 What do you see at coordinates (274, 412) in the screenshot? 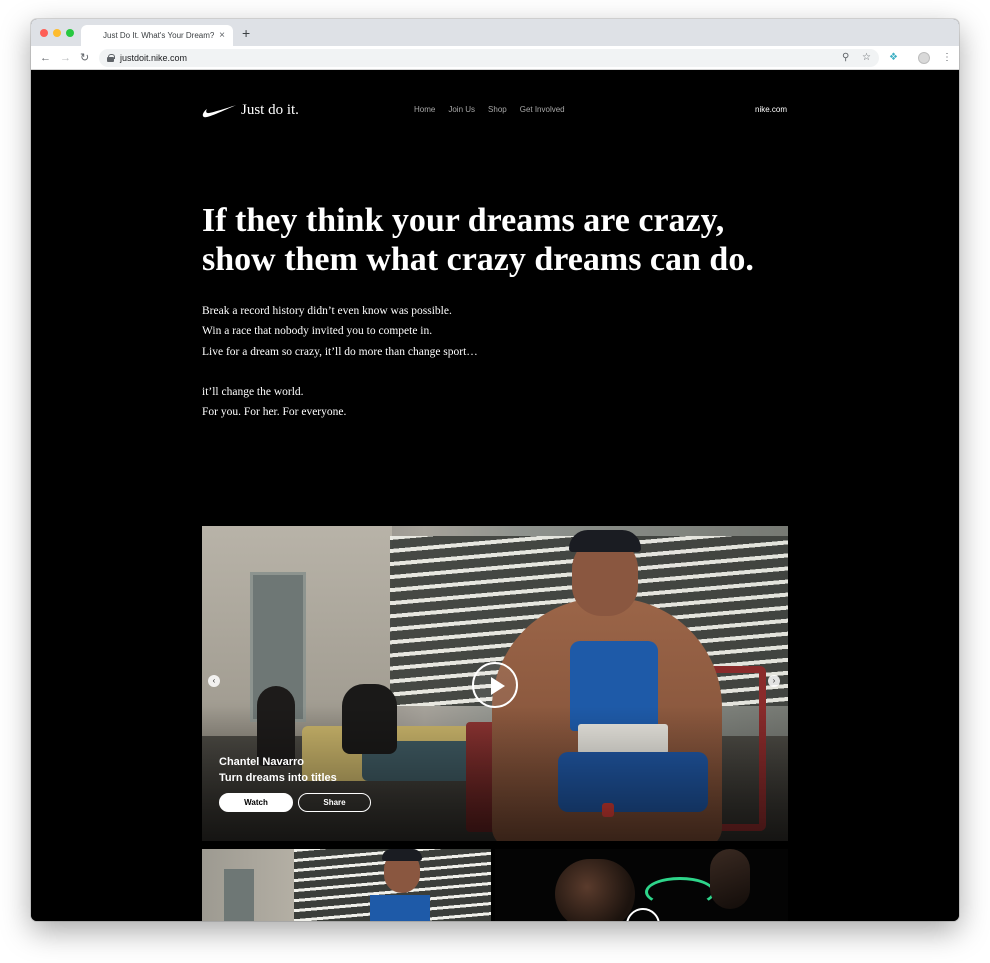
I see `copy-line: For you. For her. For everyone.` at bounding box center [274, 412].